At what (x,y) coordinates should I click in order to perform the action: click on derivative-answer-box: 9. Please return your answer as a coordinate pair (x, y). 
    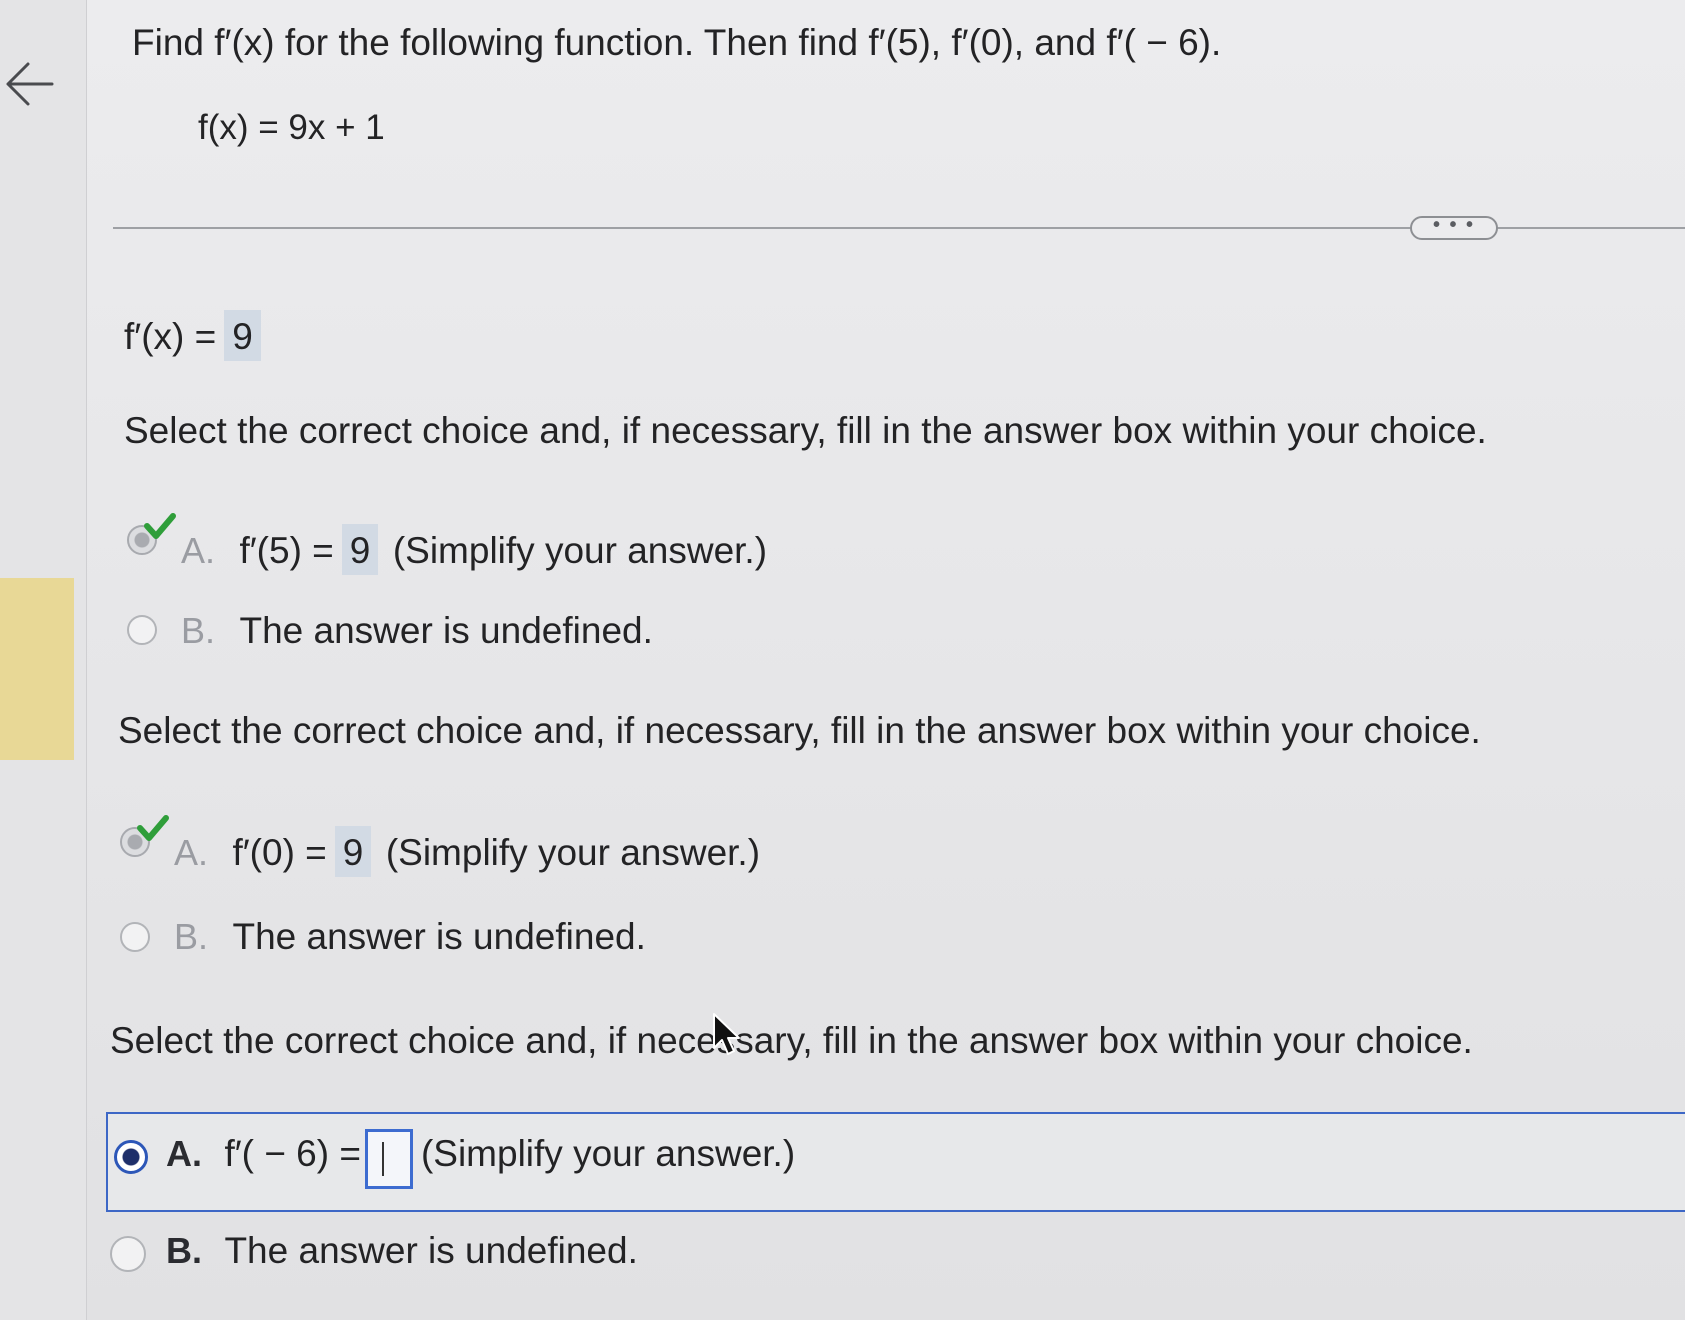
    Looking at the image, I should click on (242, 335).